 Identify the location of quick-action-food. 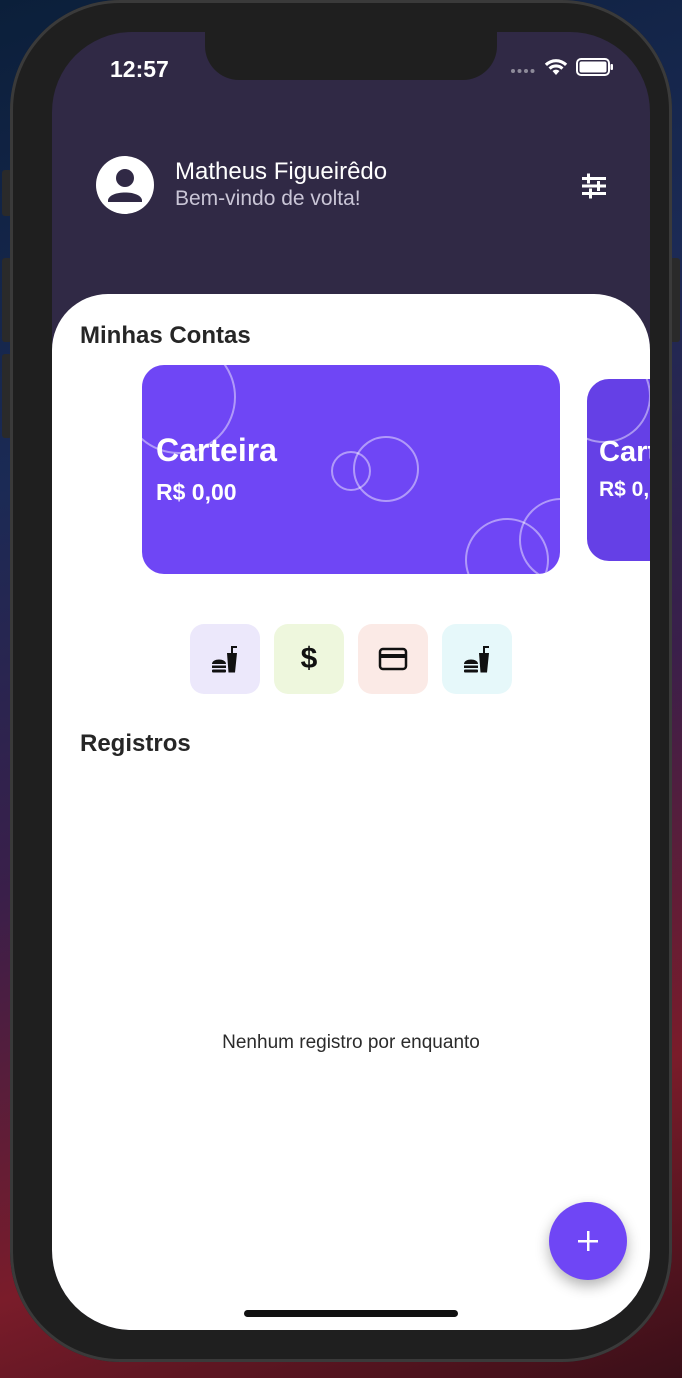
(225, 659).